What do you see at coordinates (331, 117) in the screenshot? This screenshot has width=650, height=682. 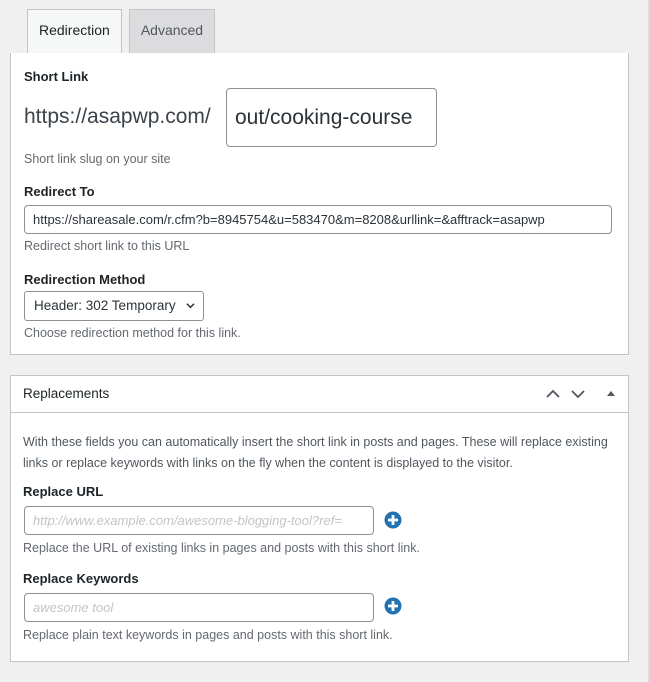 I see `short-link-slug-input: out/cooking-course` at bounding box center [331, 117].